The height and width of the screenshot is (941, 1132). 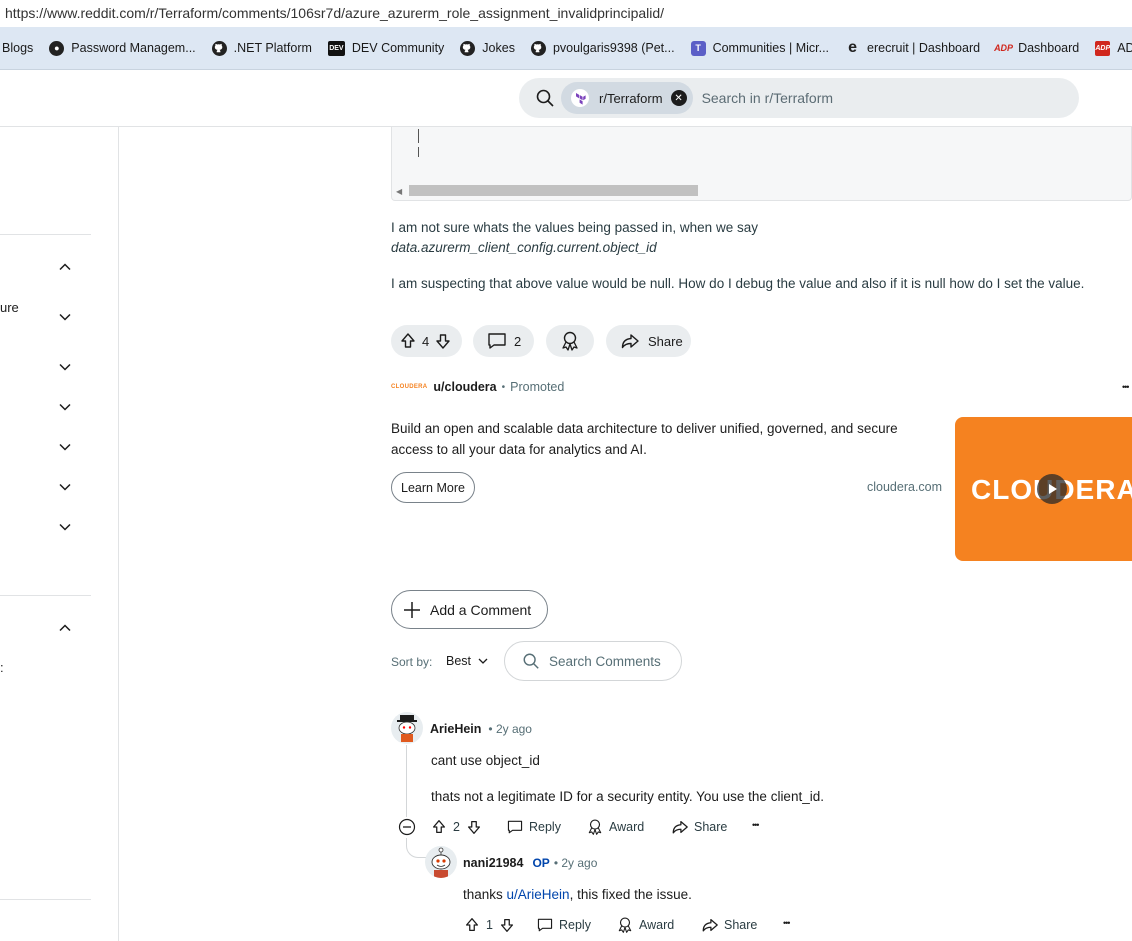 I want to click on snoo-avatar-icon, so click(x=407, y=728).